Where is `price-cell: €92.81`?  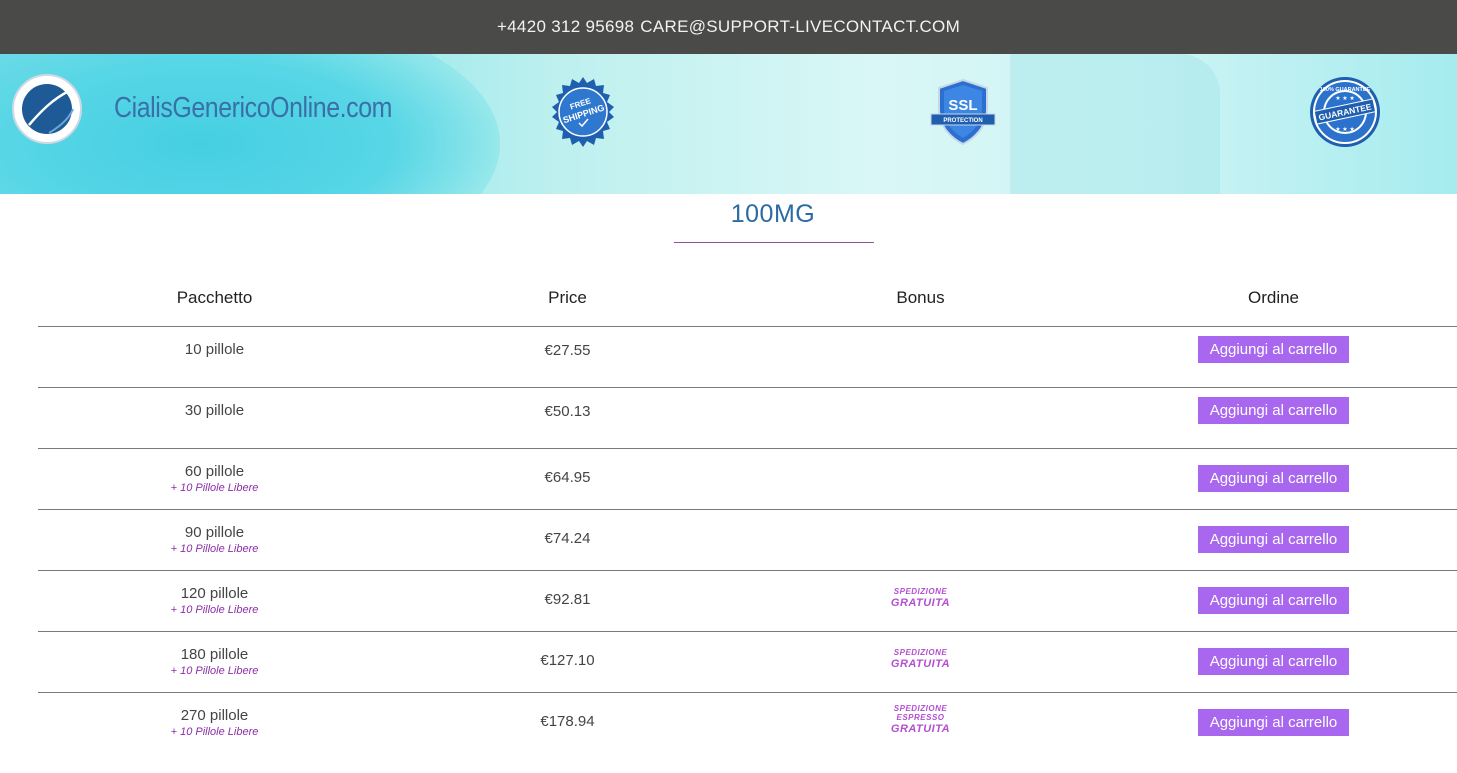
price-cell: €92.81 is located at coordinates (567, 599).